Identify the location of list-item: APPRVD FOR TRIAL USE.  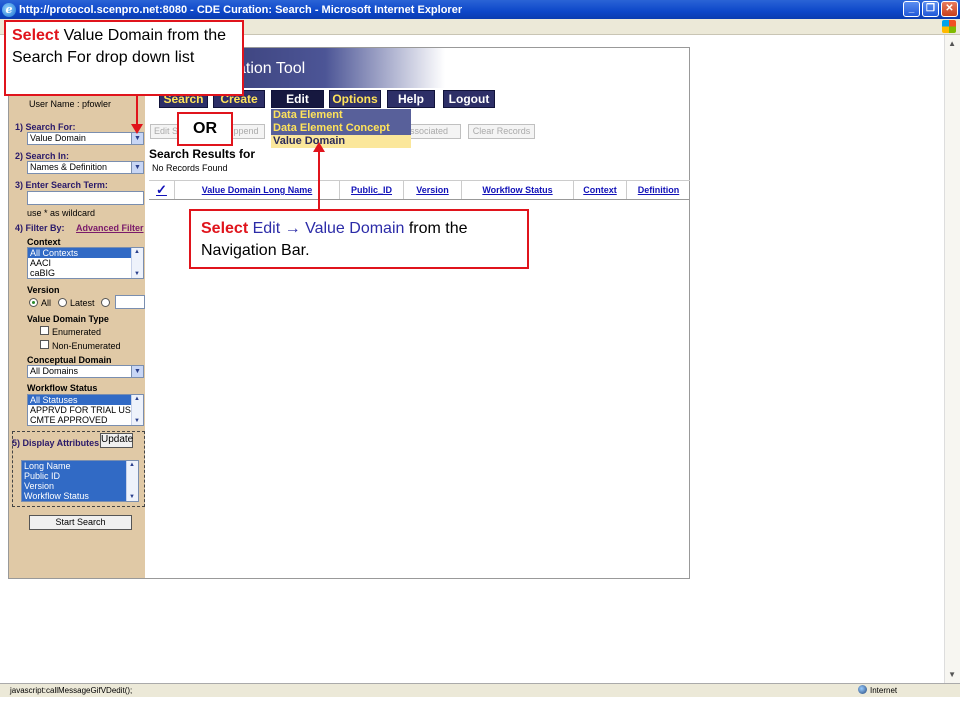
(85, 410).